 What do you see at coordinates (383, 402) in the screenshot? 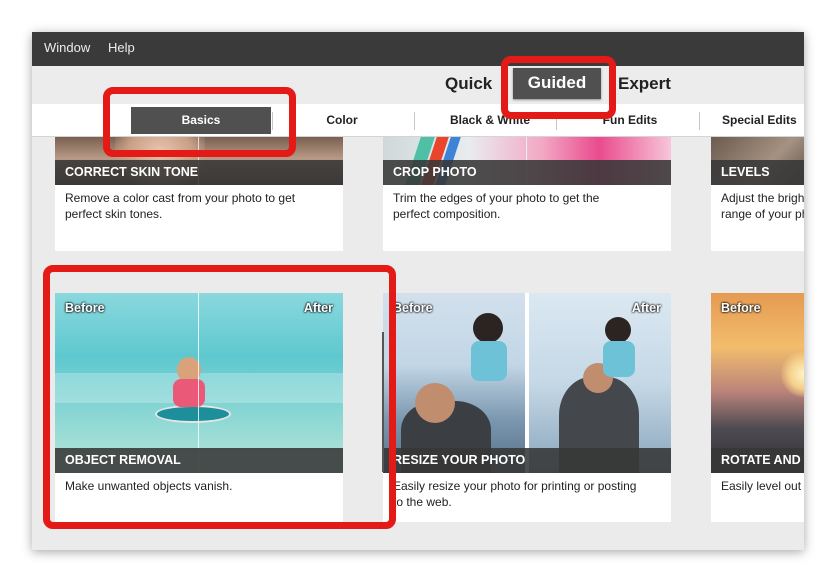
I see `scroll-indicator` at bounding box center [383, 402].